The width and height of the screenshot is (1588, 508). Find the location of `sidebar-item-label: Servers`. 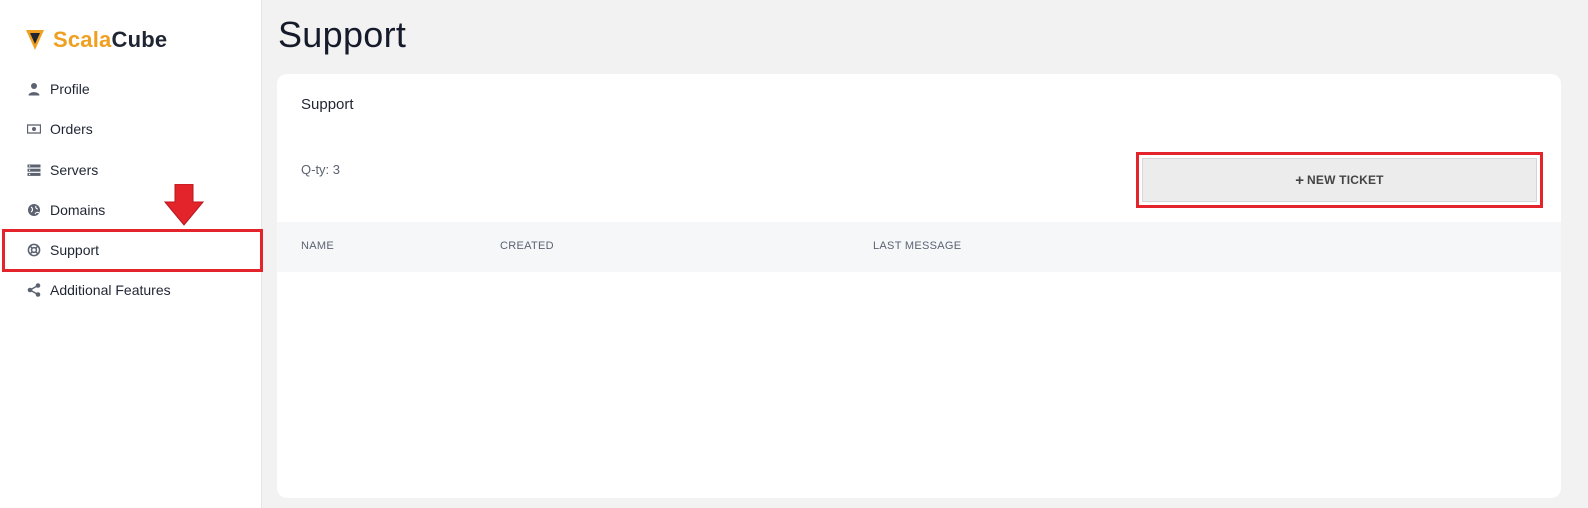

sidebar-item-label: Servers is located at coordinates (74, 170).